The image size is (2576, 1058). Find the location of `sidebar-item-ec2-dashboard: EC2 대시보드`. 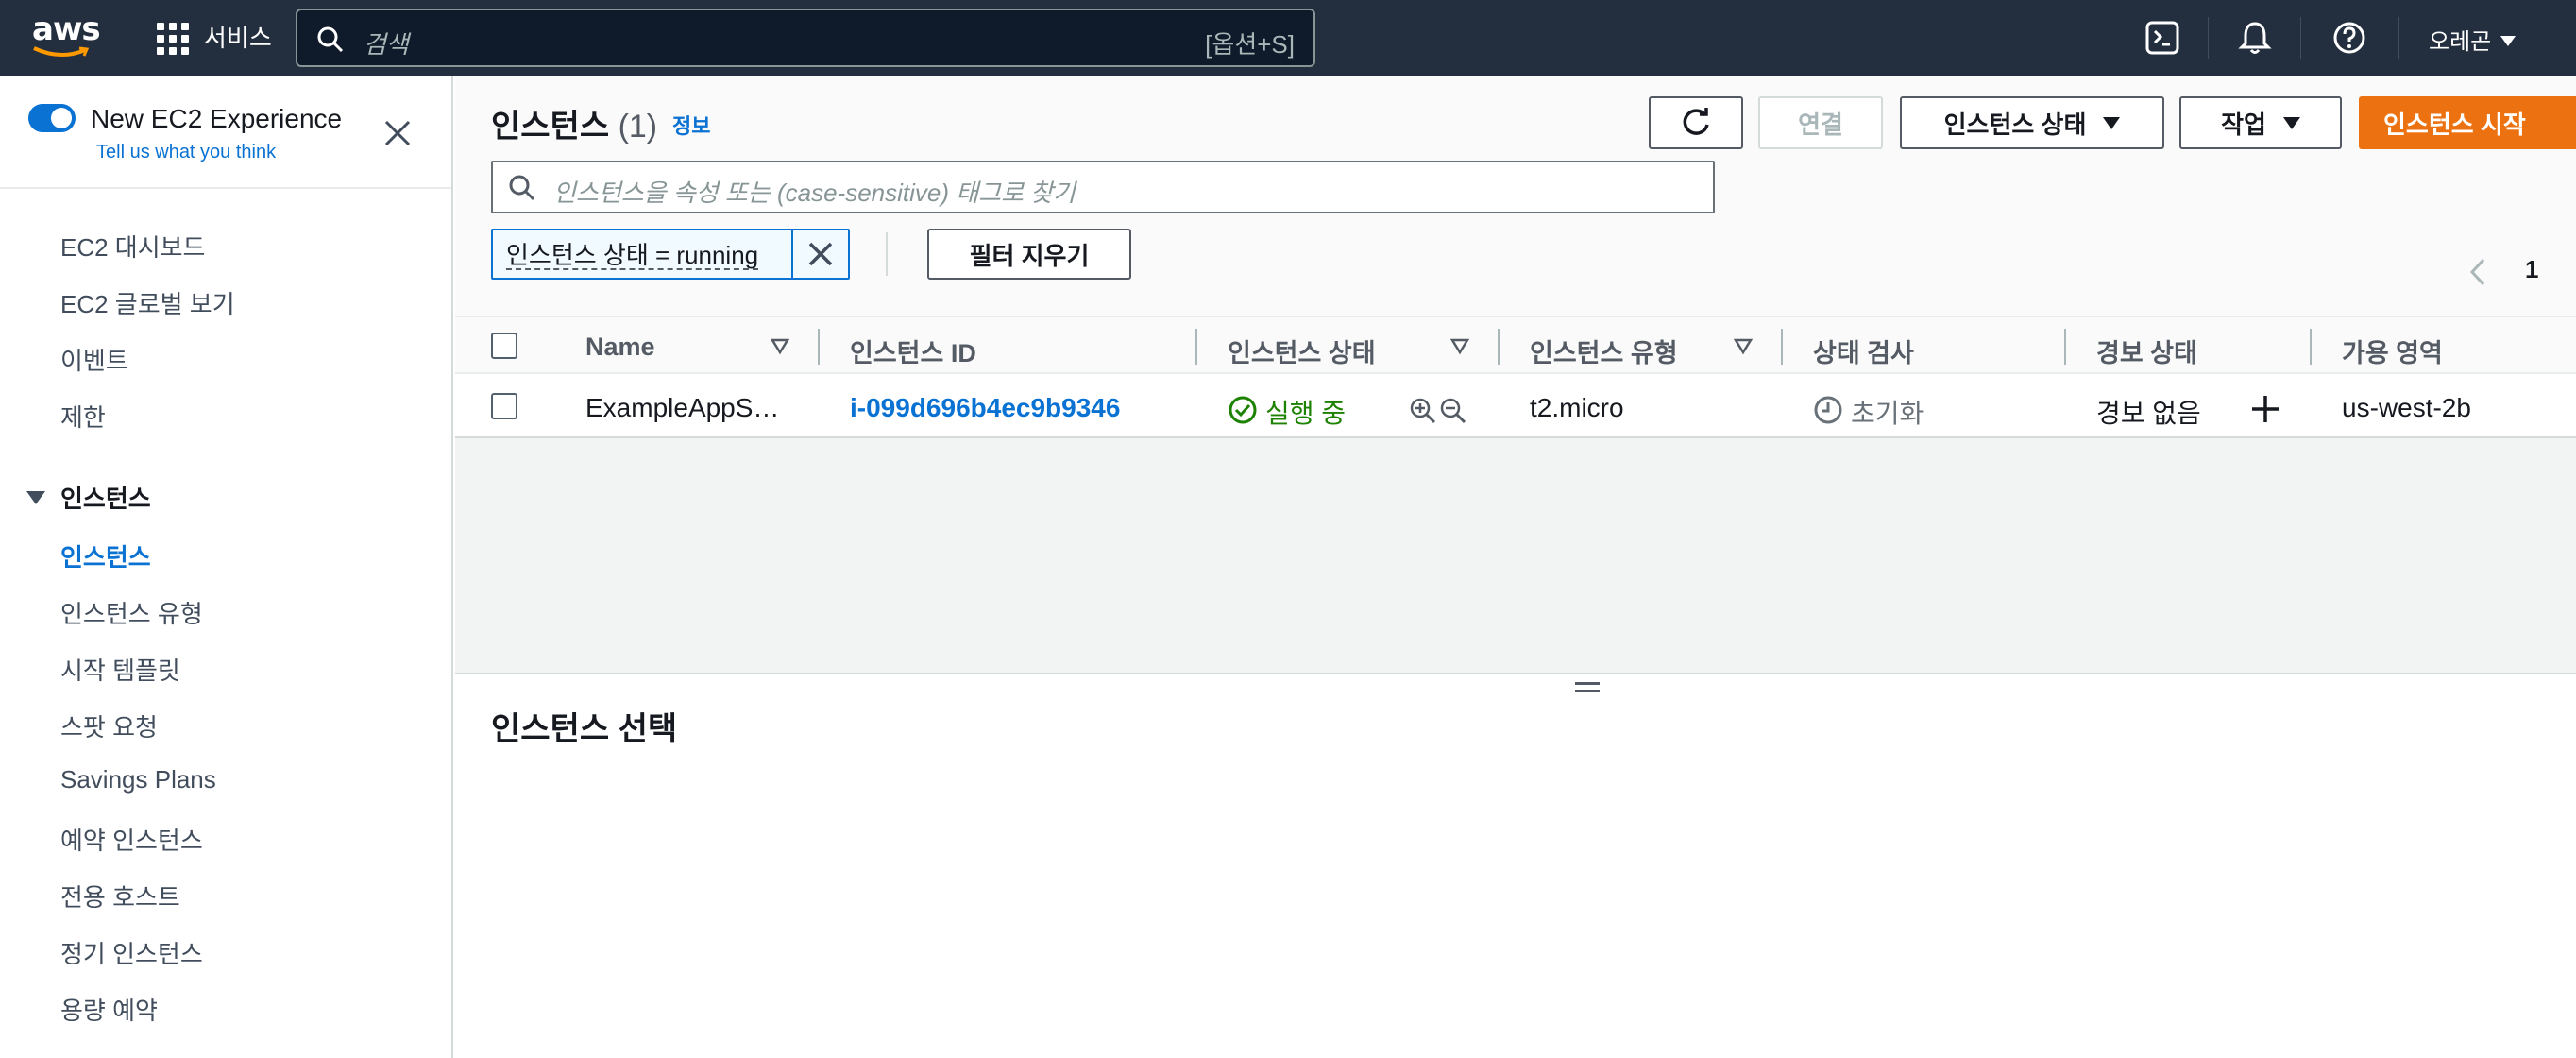

sidebar-item-ec2-dashboard: EC2 대시보드 is located at coordinates (132, 246).